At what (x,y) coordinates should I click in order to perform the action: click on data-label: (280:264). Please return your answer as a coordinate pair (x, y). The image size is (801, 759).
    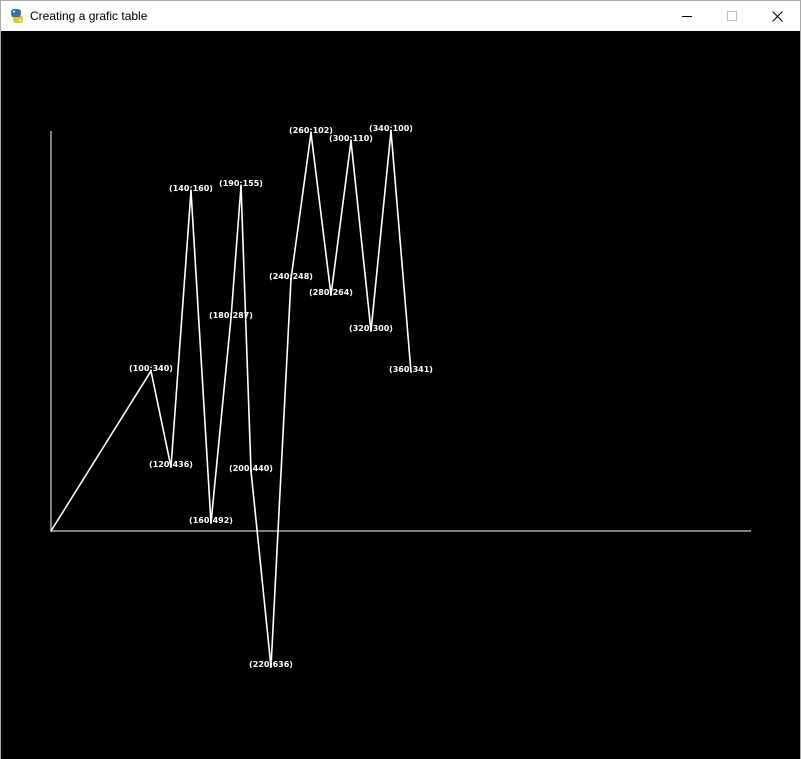
    Looking at the image, I should click on (331, 292).